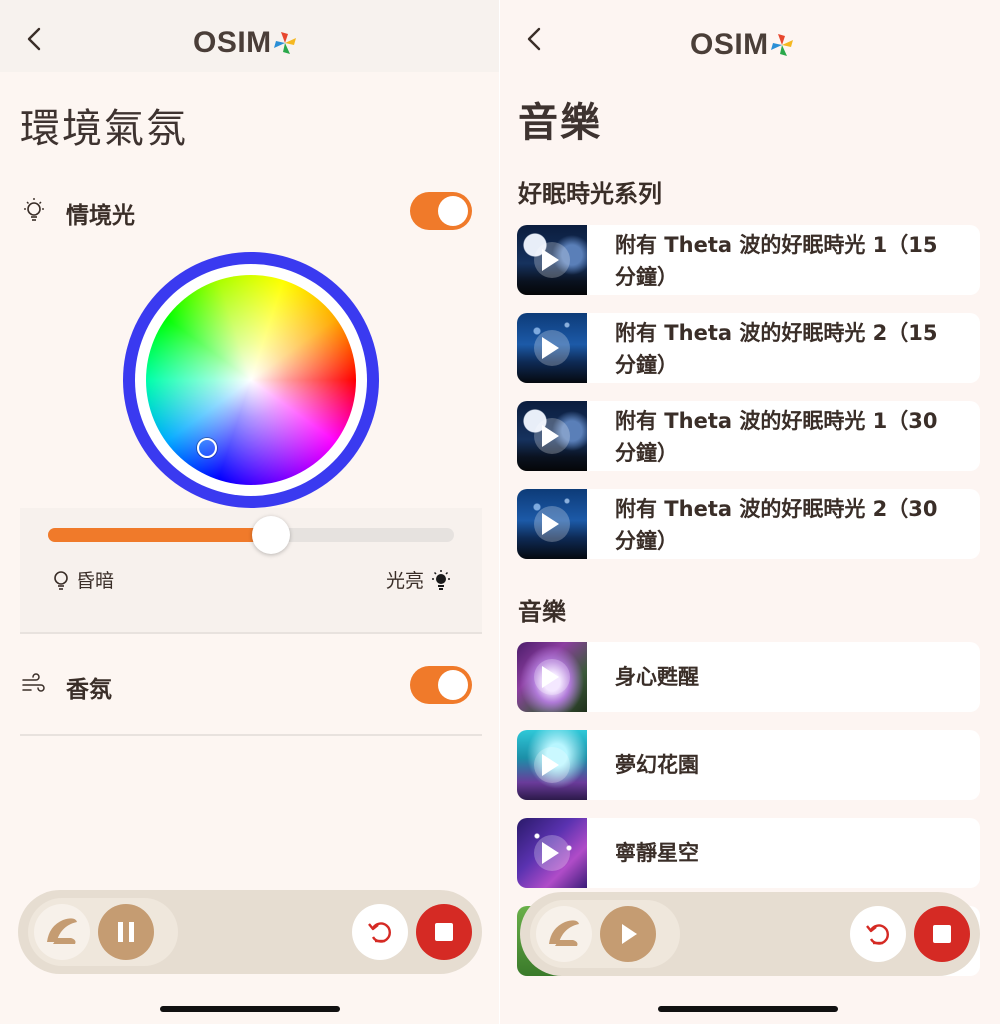  Describe the element at coordinates (790, 437) in the screenshot. I see `track-title: 附有 Theta 波的好眠時光 1（30 分鐘）` at that location.